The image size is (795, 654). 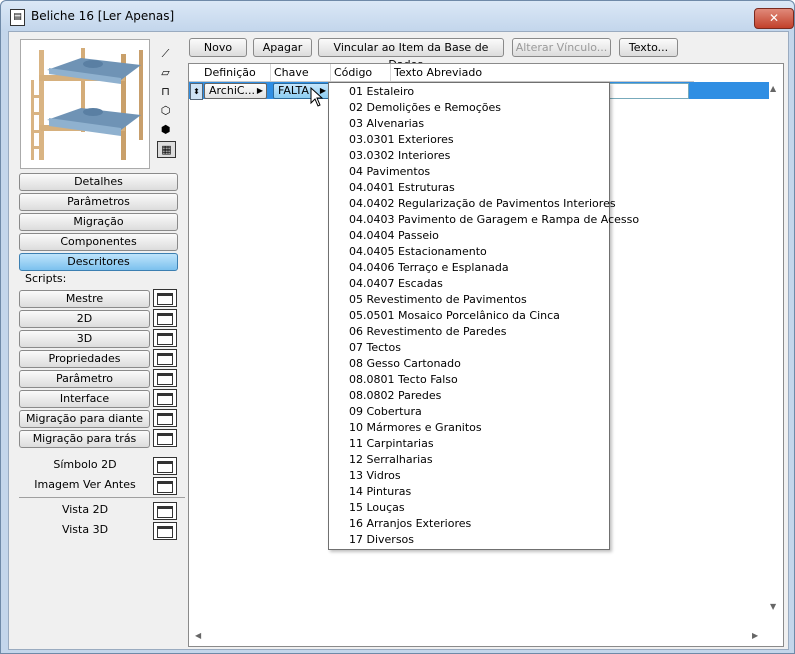 What do you see at coordinates (774, 18) in the screenshot?
I see `close-button: ✕` at bounding box center [774, 18].